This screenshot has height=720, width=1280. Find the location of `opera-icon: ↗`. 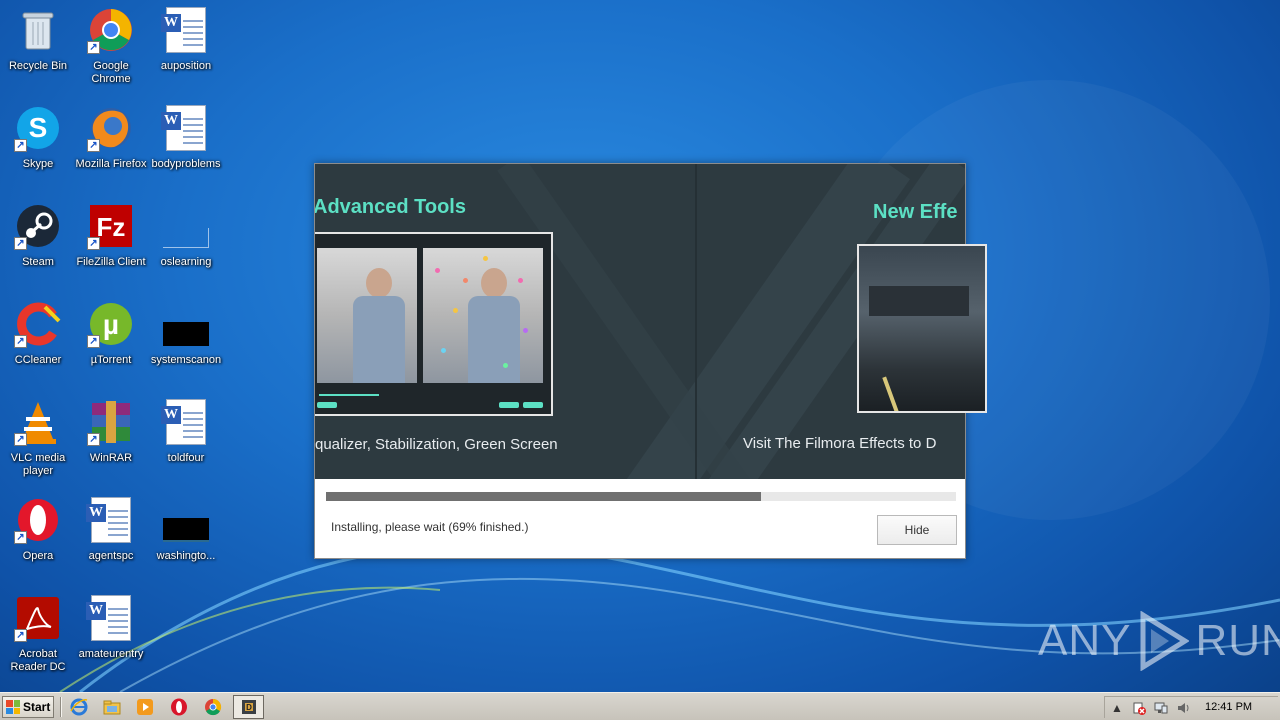

opera-icon: ↗ is located at coordinates (38, 520).